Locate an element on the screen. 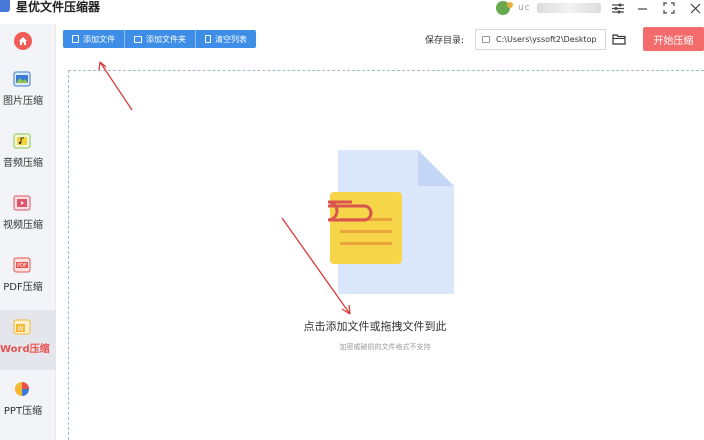  app-logo-icon is located at coordinates (5, 6).